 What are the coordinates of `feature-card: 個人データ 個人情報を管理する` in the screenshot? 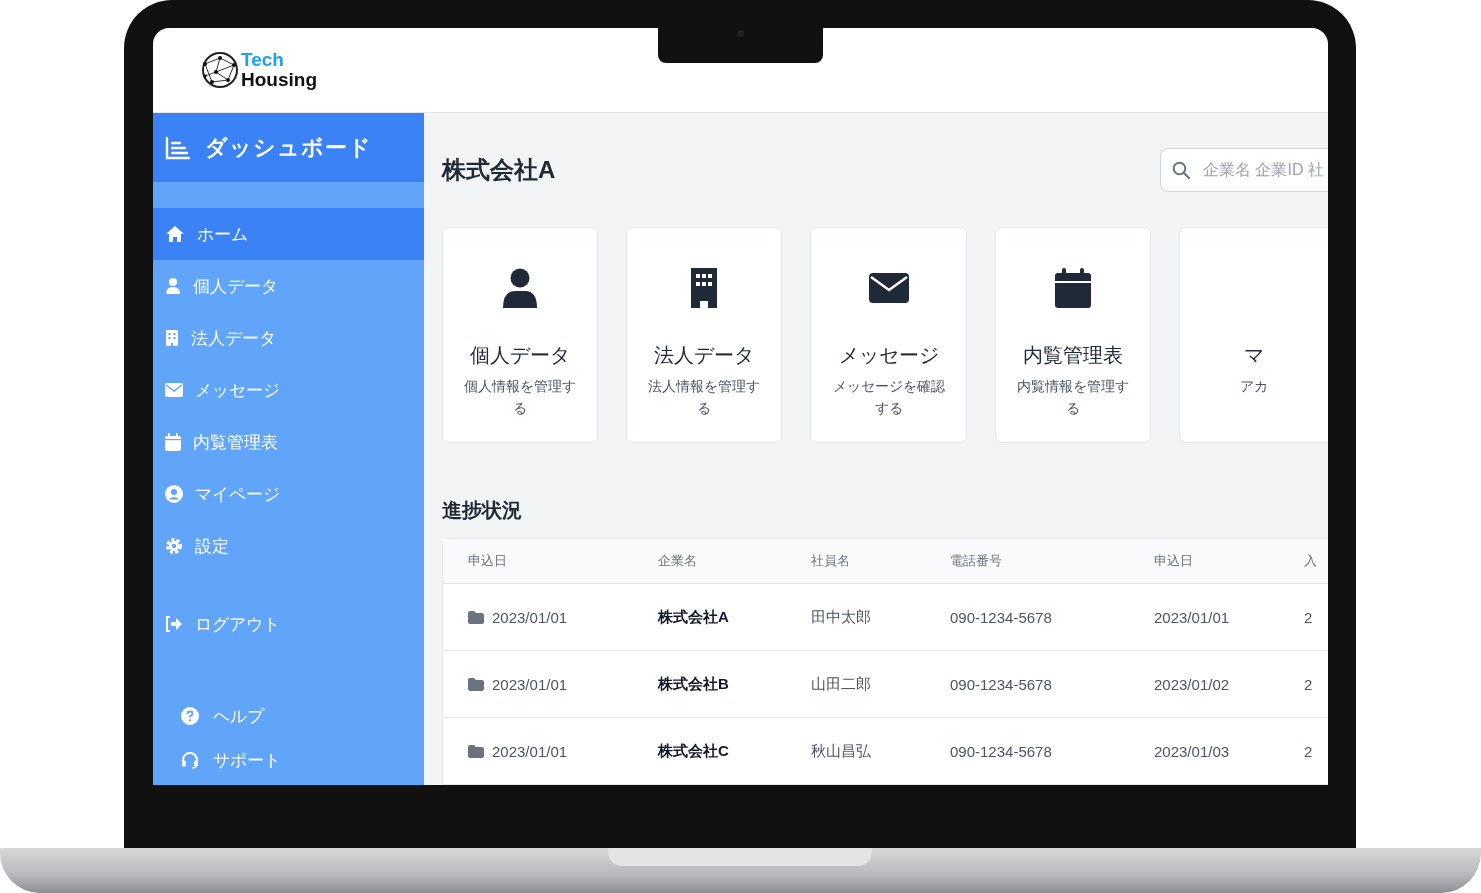 It's located at (520, 335).